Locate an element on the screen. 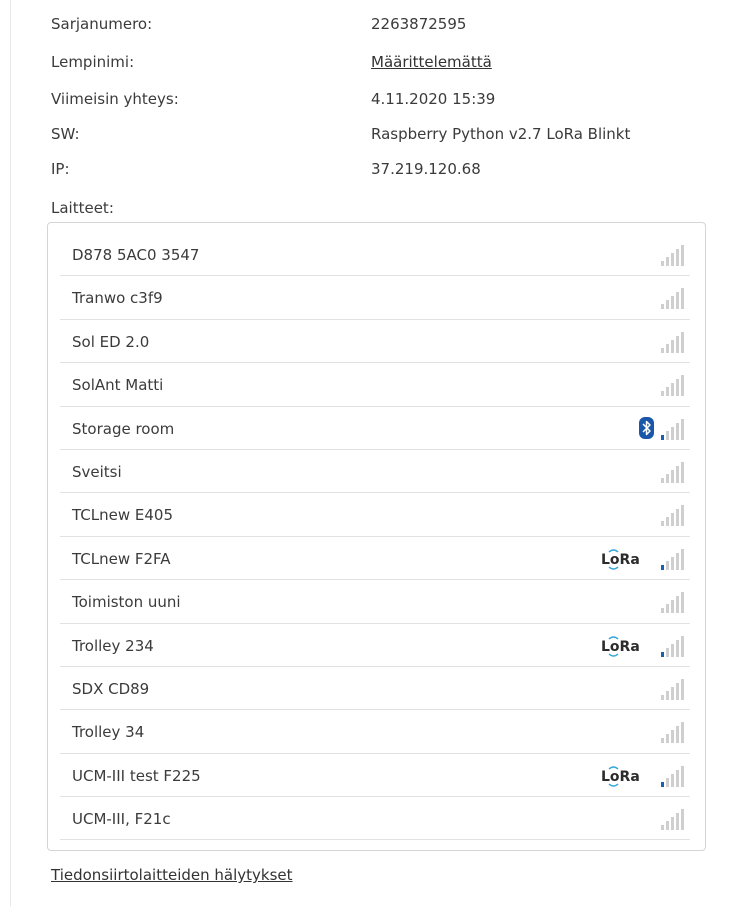 The image size is (735, 906). device-row: TCLnew E405 is located at coordinates (375, 515).